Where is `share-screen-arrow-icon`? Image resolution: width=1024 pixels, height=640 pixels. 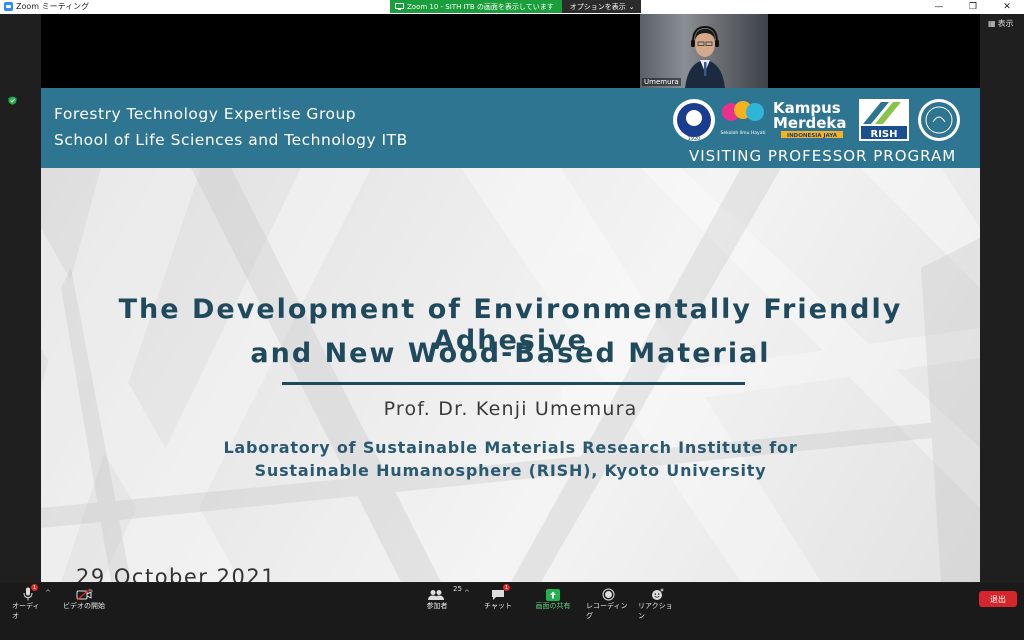 share-screen-arrow-icon is located at coordinates (553, 595).